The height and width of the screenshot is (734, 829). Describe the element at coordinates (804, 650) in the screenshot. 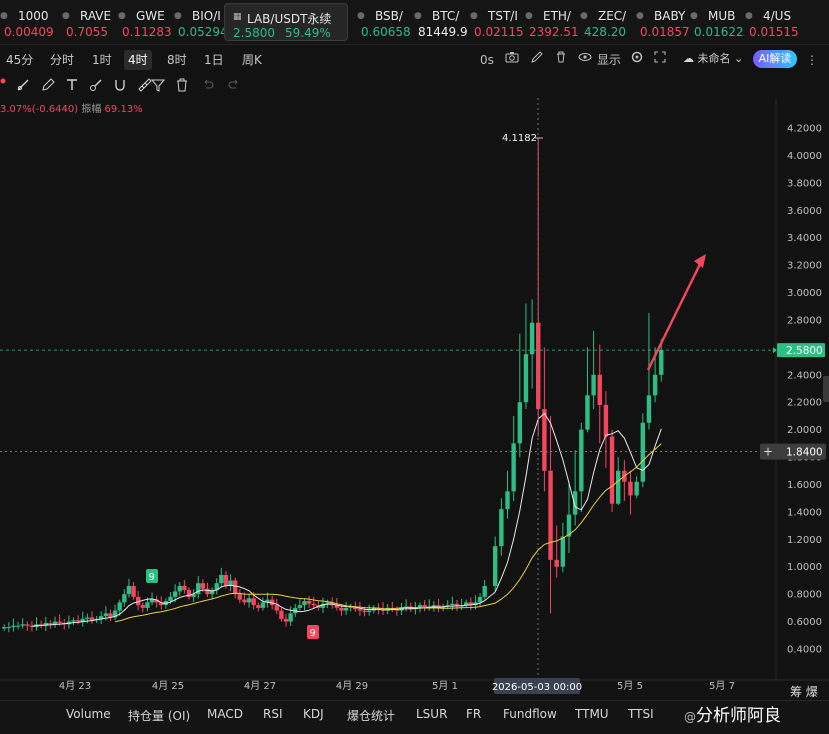

I see `y-tick-label: 0.4000` at that location.